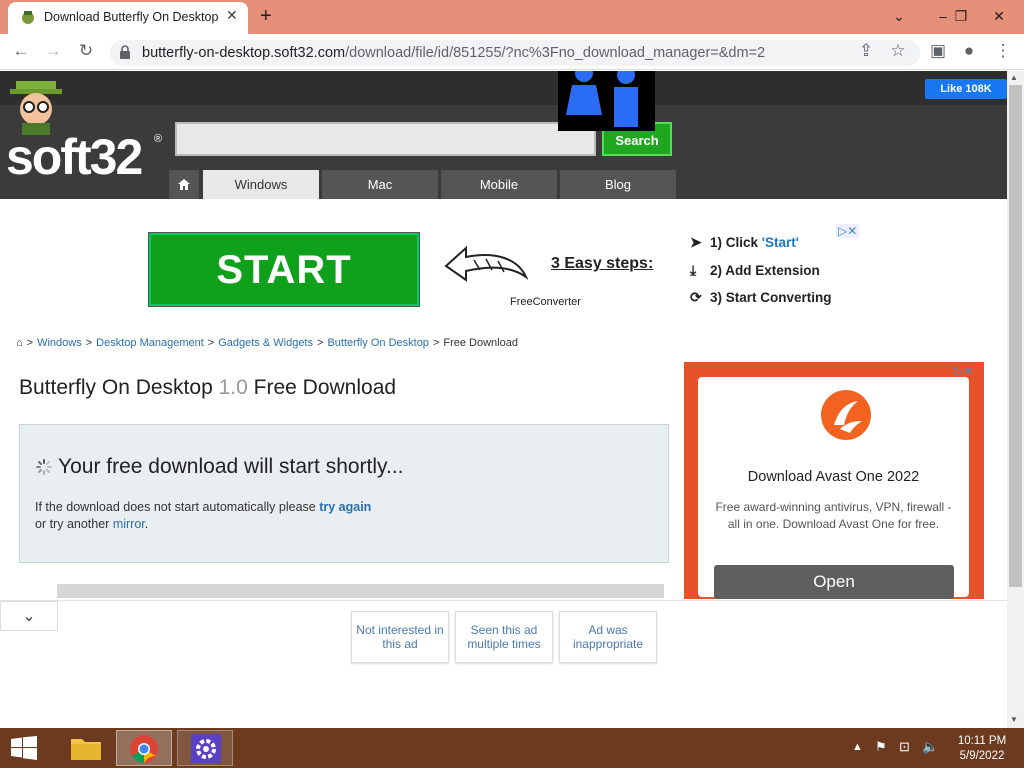 This screenshot has height=768, width=1024. Describe the element at coordinates (961, 16) in the screenshot. I see `restore-button: ❐` at that location.